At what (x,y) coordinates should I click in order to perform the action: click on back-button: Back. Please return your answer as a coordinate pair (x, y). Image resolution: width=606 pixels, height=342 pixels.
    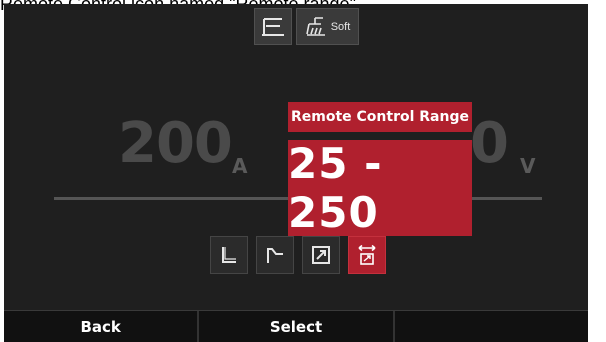
    Looking at the image, I should click on (102, 326).